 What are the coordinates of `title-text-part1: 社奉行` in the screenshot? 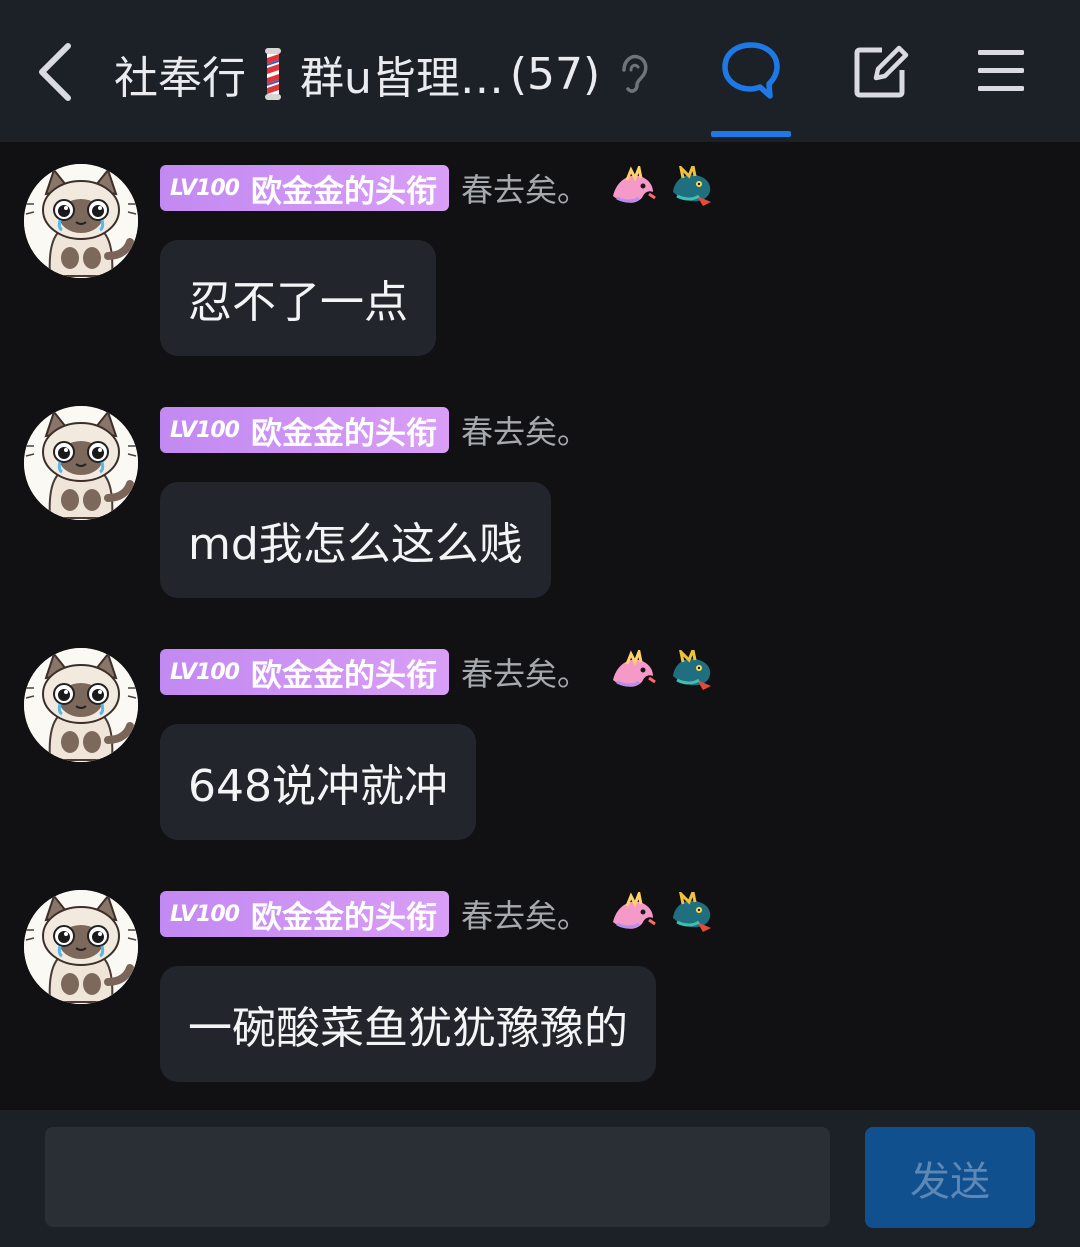 It's located at (180, 78).